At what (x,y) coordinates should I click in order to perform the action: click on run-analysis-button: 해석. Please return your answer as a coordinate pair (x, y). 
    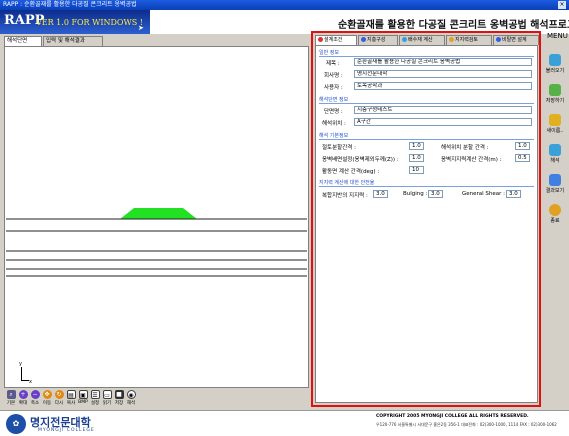
    Looking at the image, I should click on (555, 154).